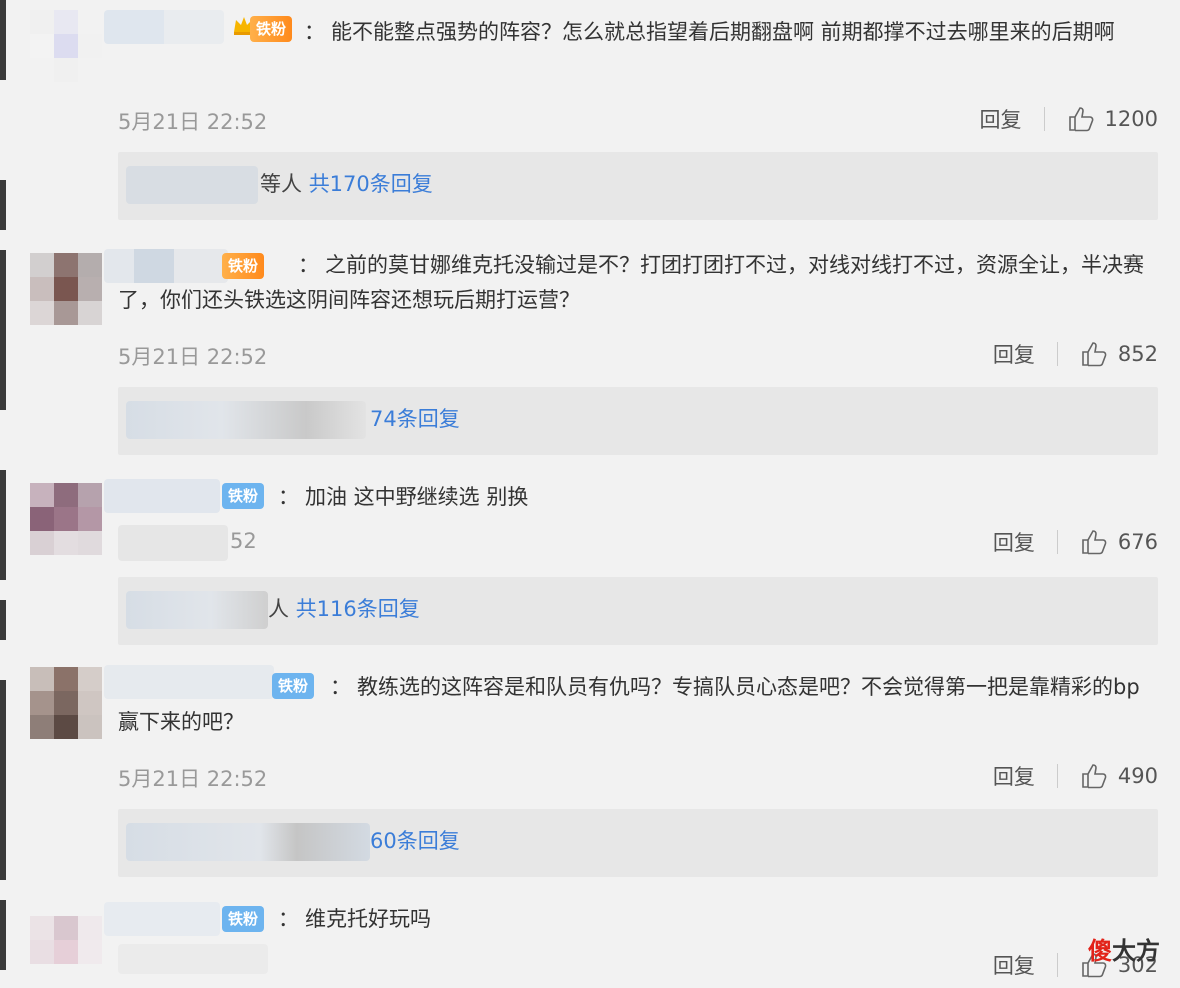 The width and height of the screenshot is (1180, 988). I want to click on comment-actions: 回复 490, so click(1075, 776).